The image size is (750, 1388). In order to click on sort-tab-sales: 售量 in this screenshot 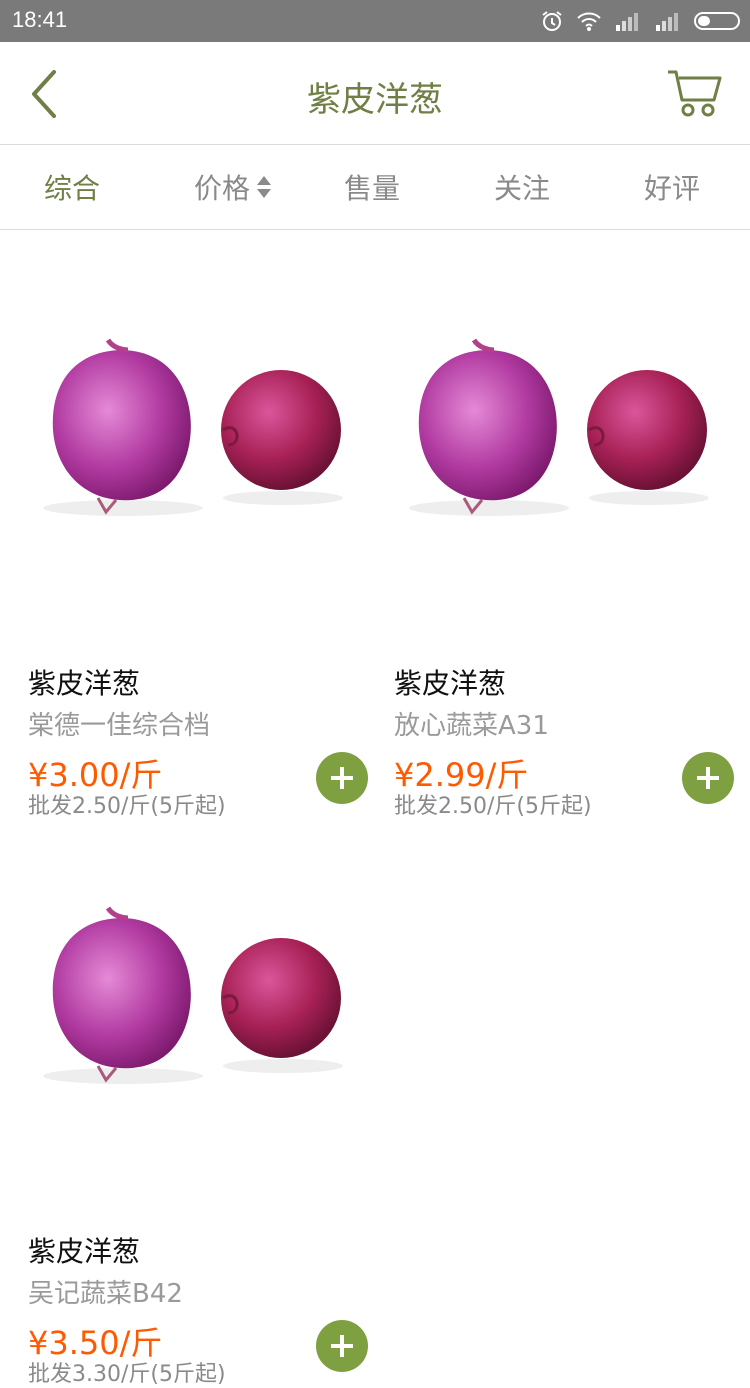, I will do `click(372, 187)`.